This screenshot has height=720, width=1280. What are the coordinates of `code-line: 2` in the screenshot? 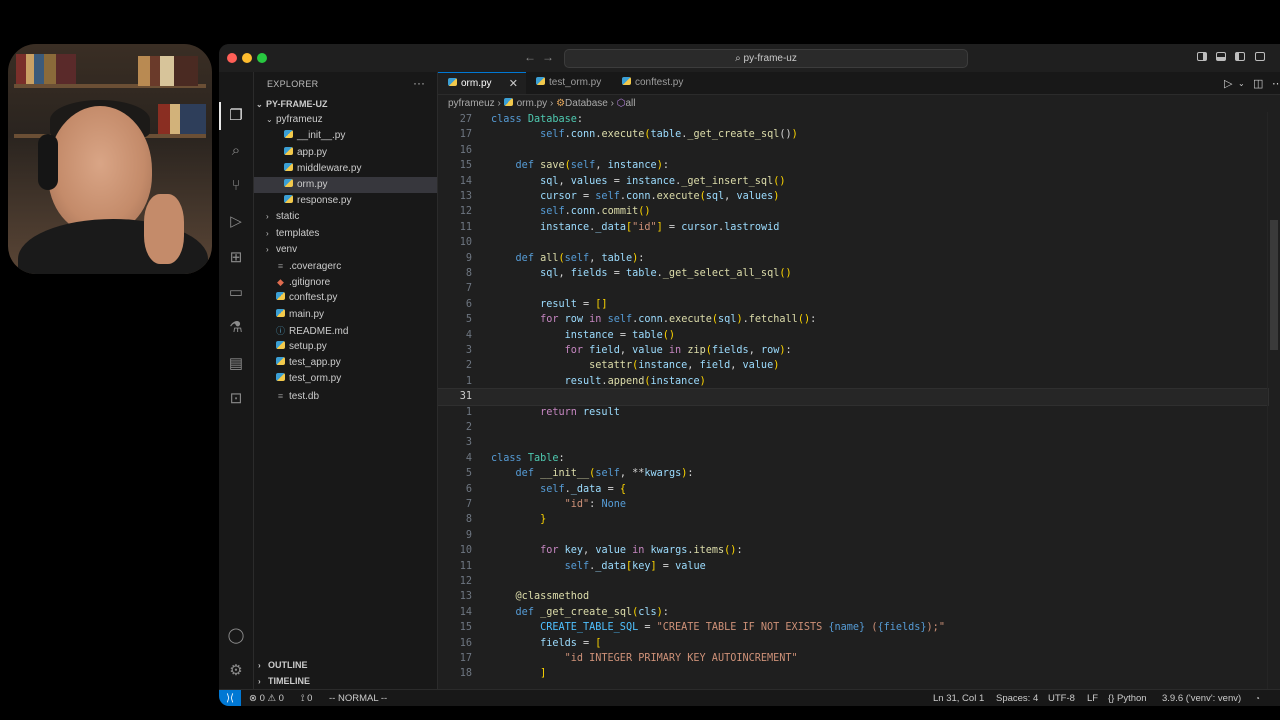 It's located at (853, 427).